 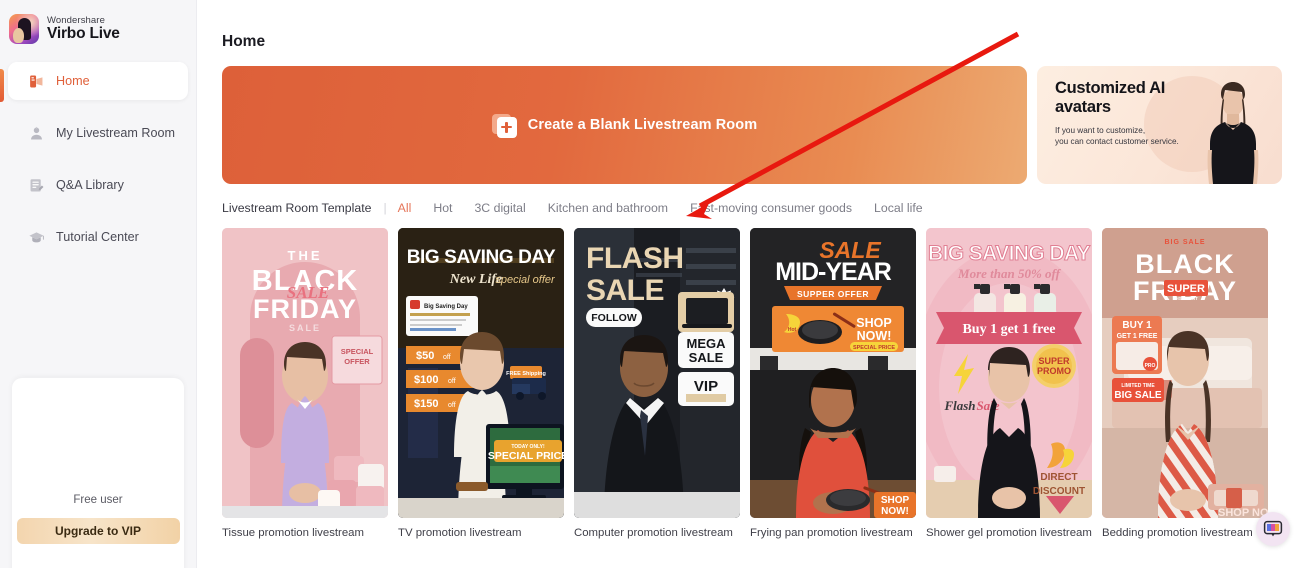 What do you see at coordinates (1186, 289) in the screenshot?
I see `svg-text: SUPER` at bounding box center [1186, 289].